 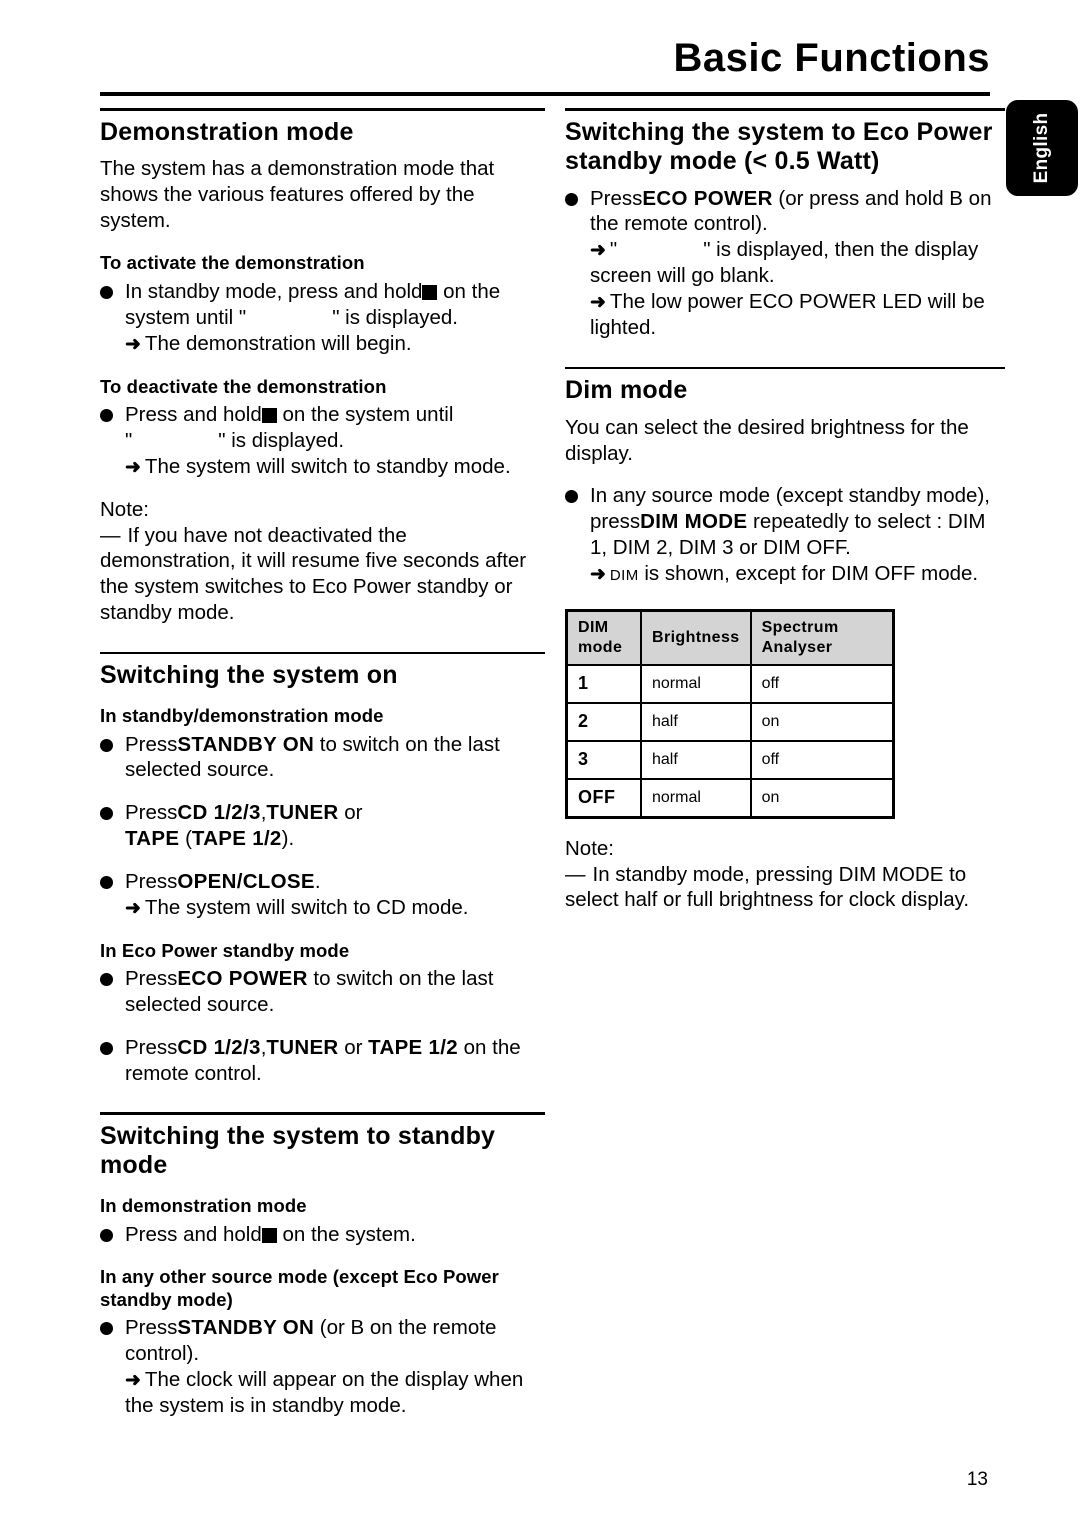 I want to click on tuner-key: TUNER, so click(x=302, y=1047).